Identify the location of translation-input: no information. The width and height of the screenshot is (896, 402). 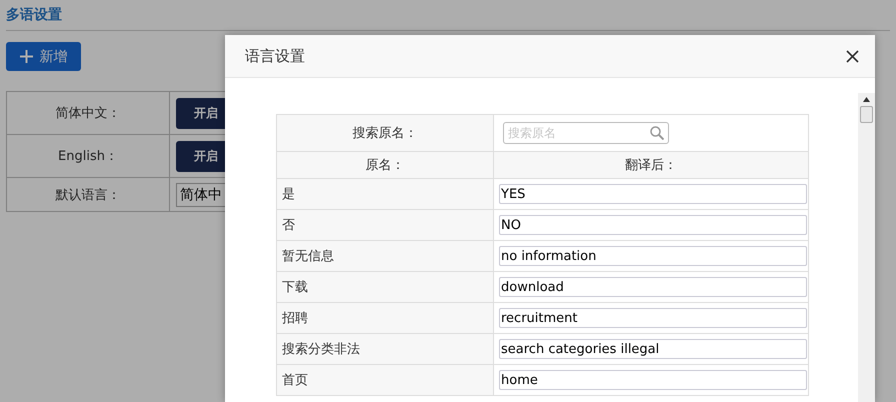
(653, 256).